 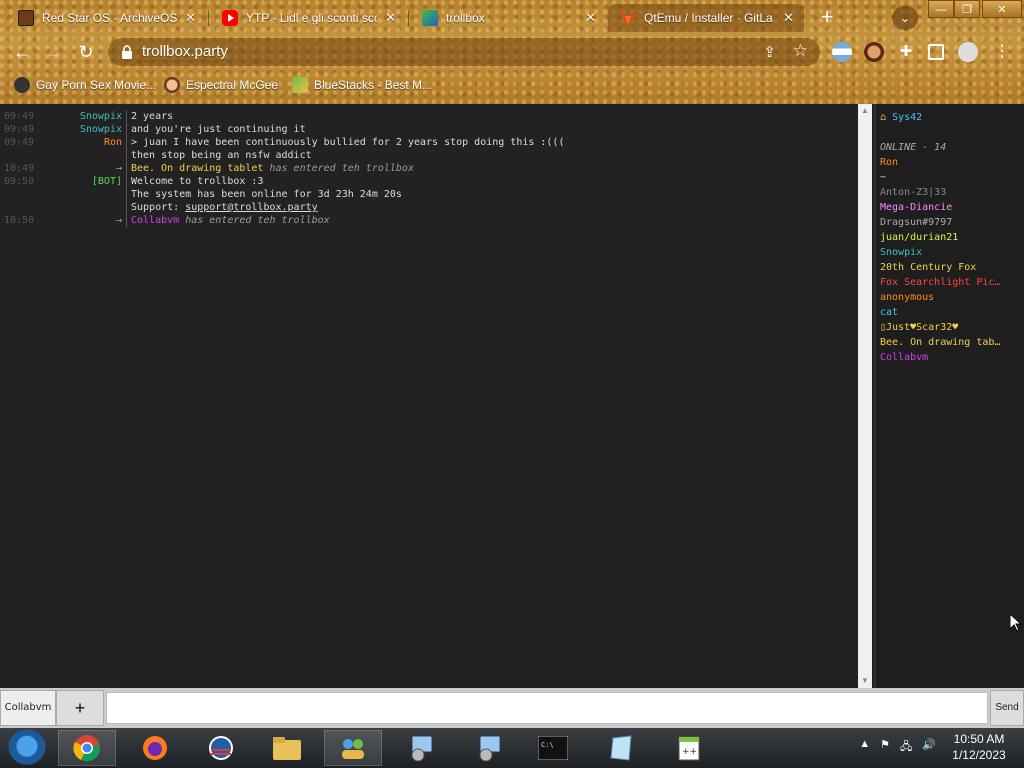 I want to click on taskbar-clock: 10:50 AM 1/12/2023, so click(x=979, y=747).